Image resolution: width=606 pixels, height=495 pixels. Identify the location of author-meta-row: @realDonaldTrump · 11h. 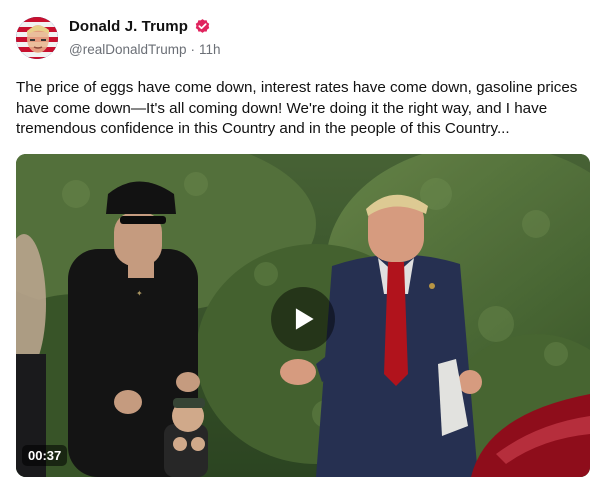
(145, 49).